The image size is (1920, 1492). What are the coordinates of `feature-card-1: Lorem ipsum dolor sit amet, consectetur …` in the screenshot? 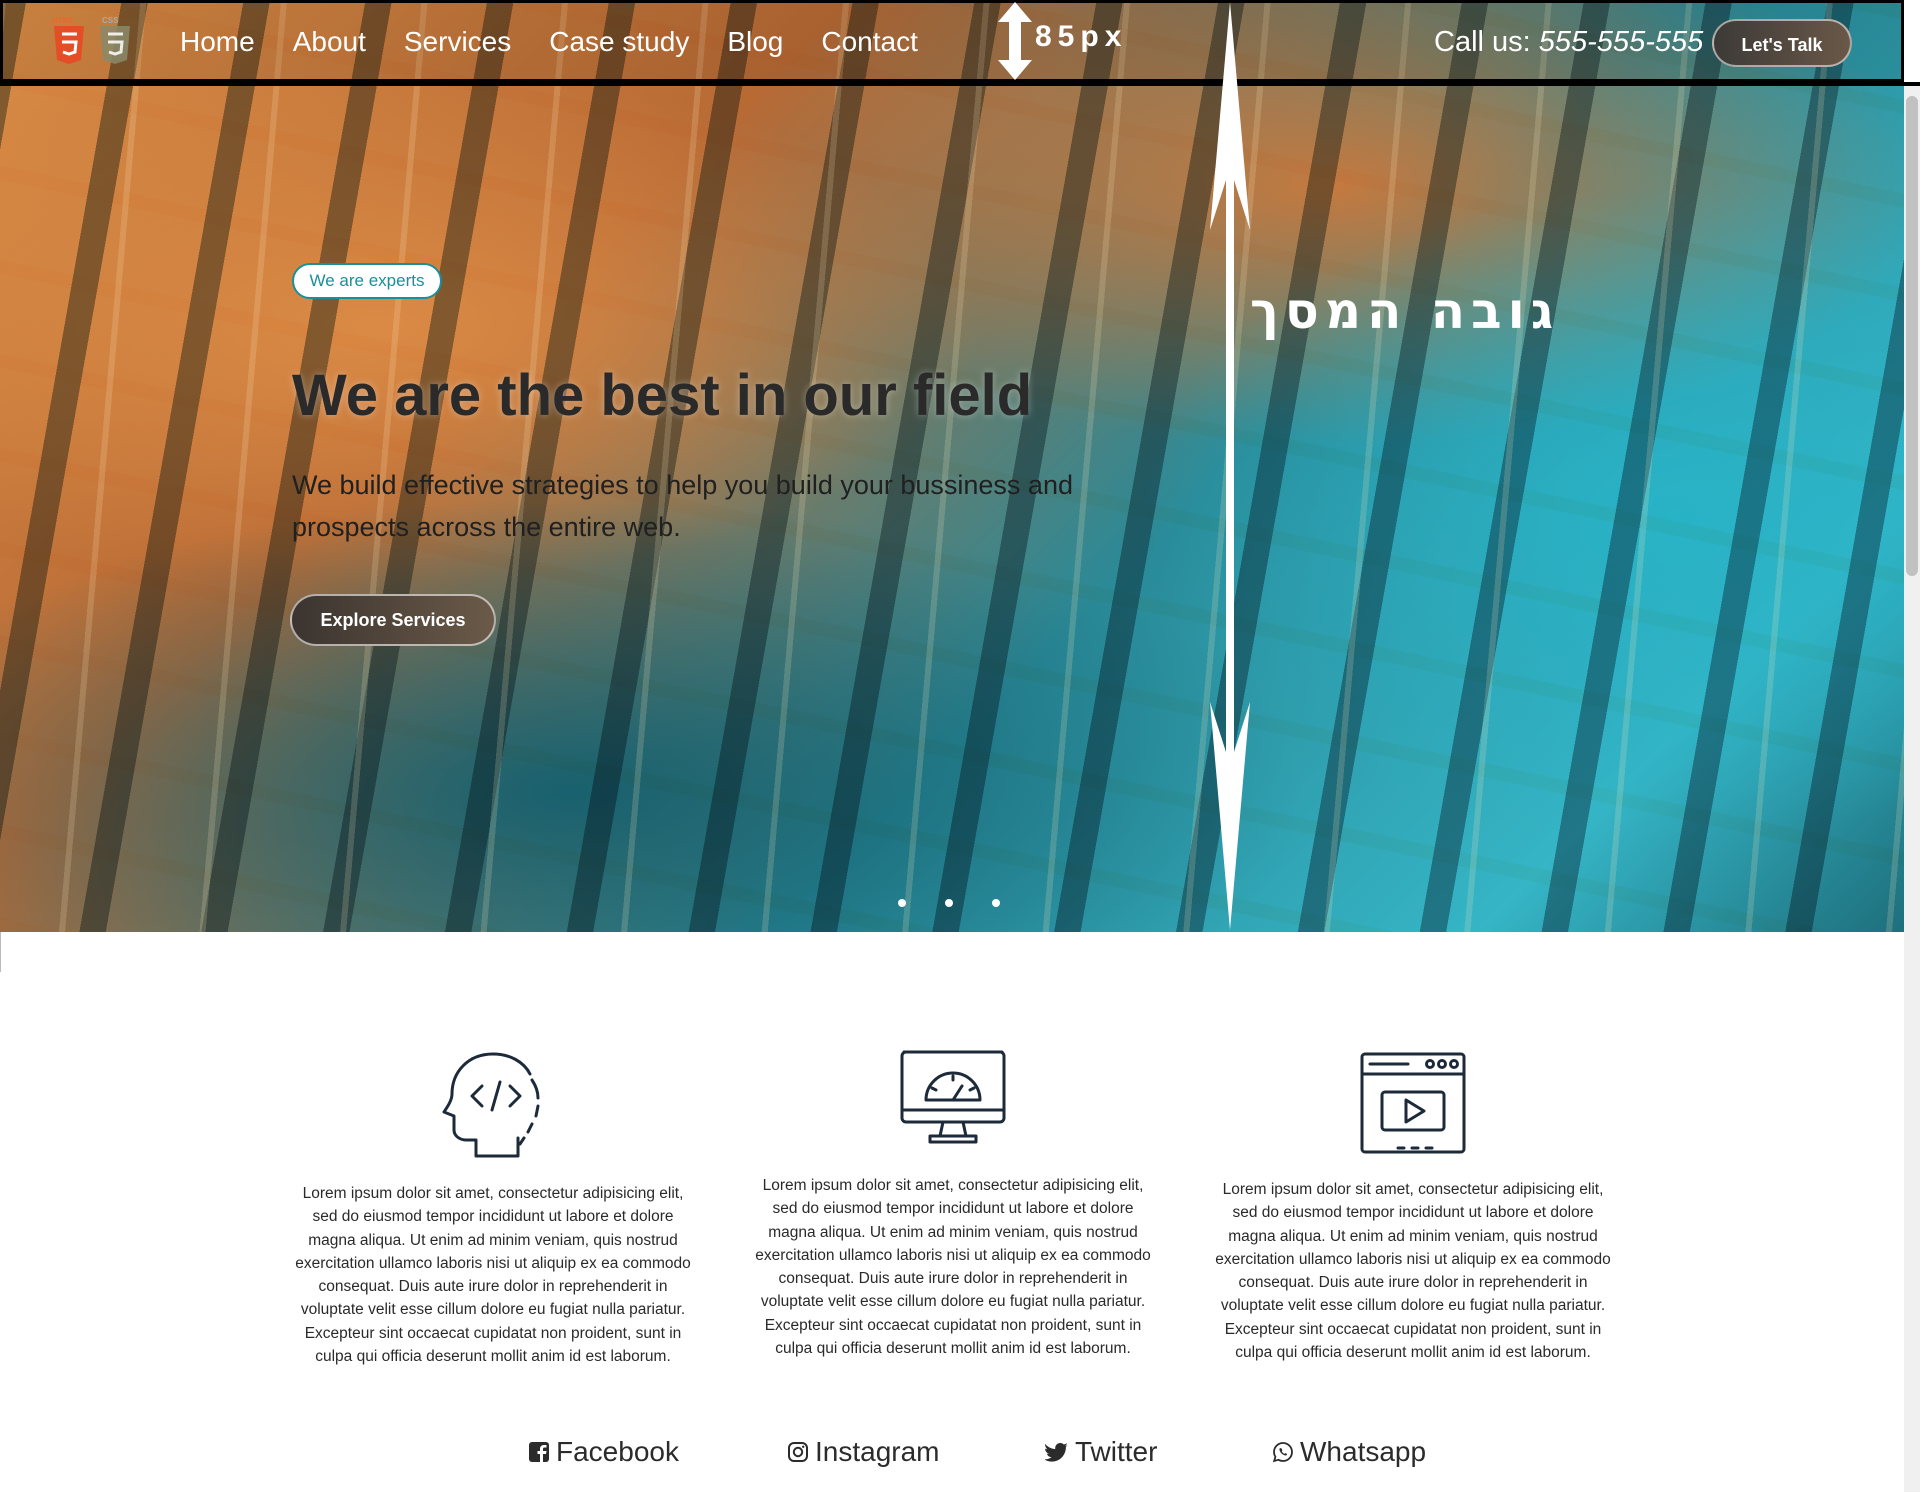 It's located at (493, 1209).